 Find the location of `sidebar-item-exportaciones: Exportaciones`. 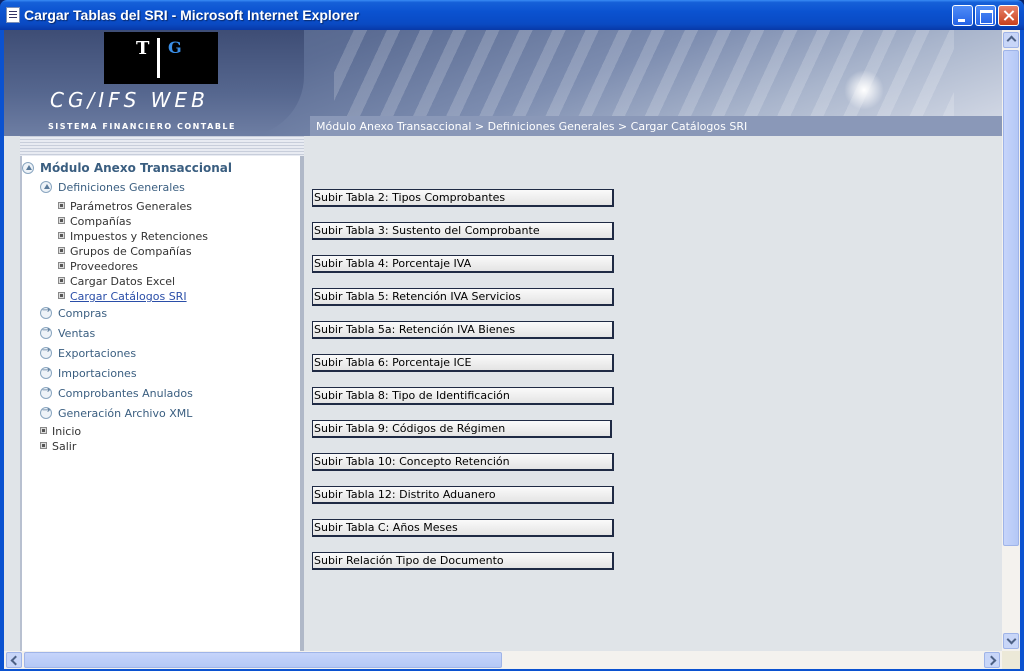

sidebar-item-exportaciones: Exportaciones is located at coordinates (88, 352).